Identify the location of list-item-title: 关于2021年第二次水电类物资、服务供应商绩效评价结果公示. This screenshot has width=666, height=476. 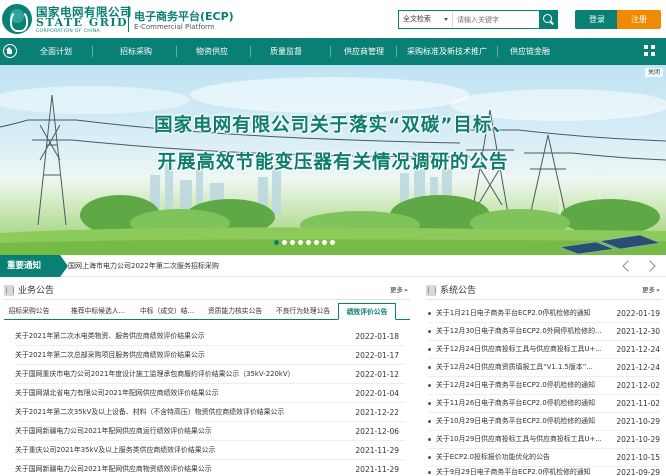
(180, 336).